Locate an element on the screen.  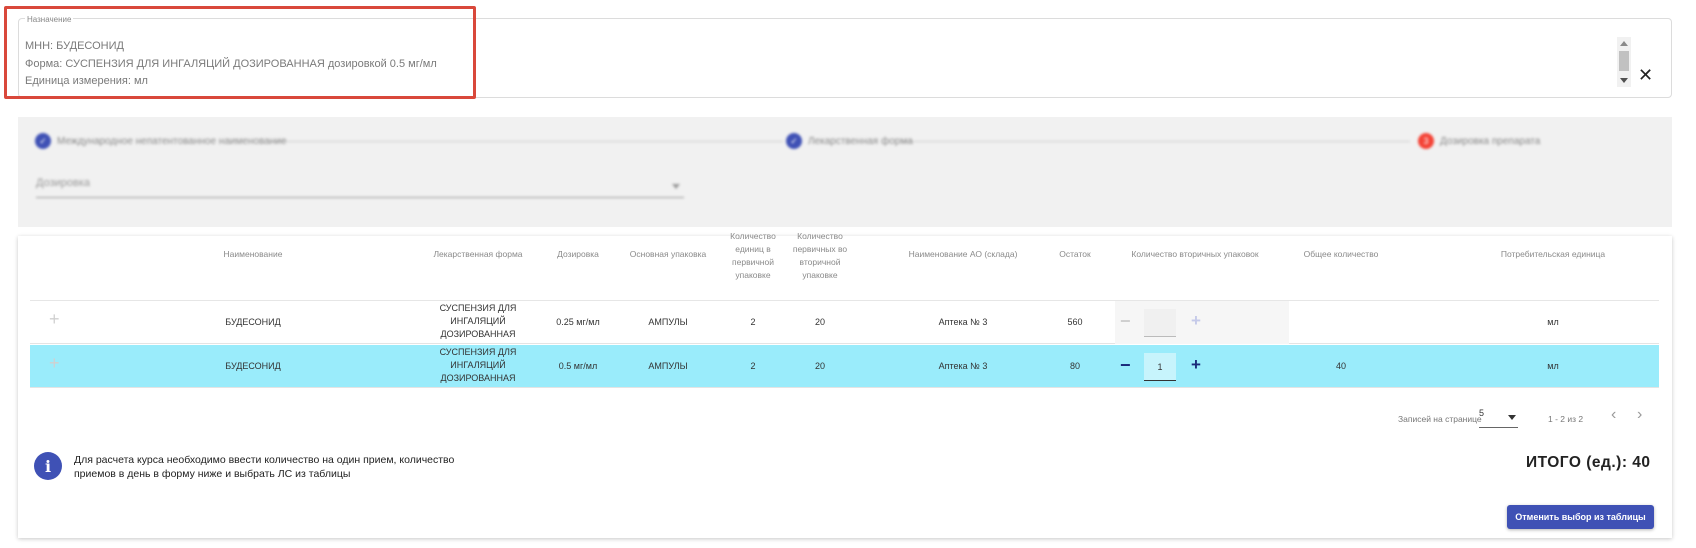
cell-total: 40 is located at coordinates (1340, 366).